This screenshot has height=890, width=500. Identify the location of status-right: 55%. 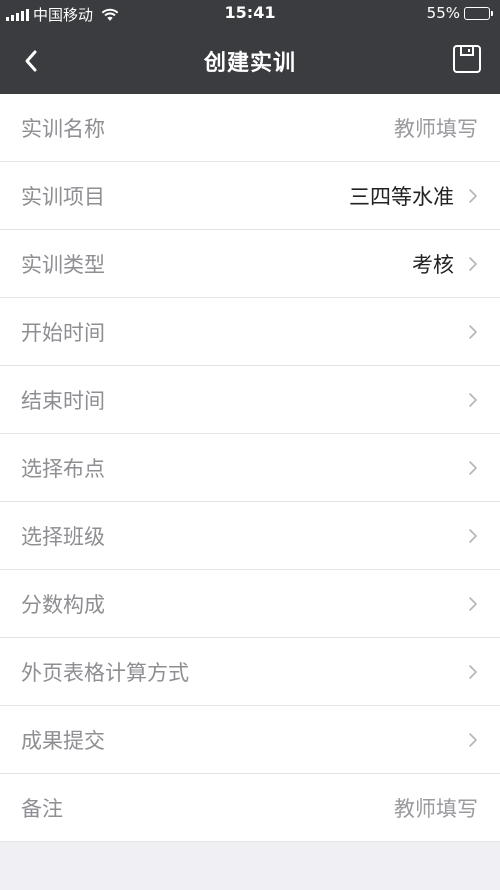
(459, 13).